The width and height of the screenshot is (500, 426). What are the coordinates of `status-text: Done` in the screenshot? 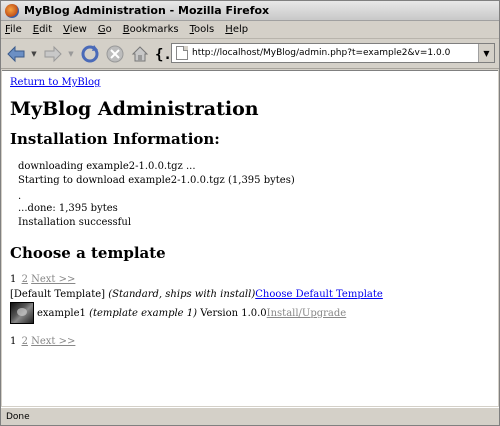 It's located at (18, 416).